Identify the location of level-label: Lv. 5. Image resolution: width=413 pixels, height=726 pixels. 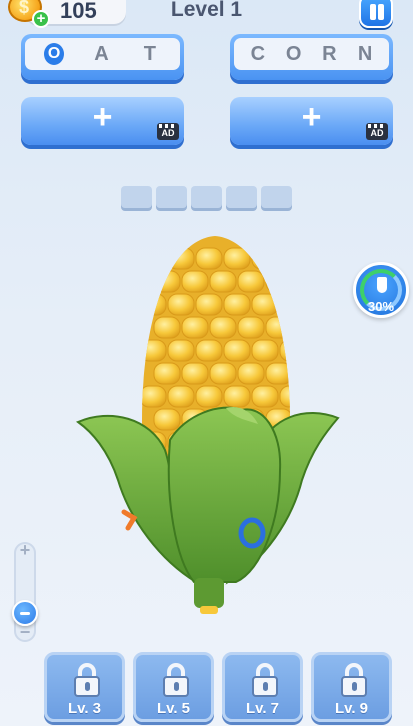
(173, 708).